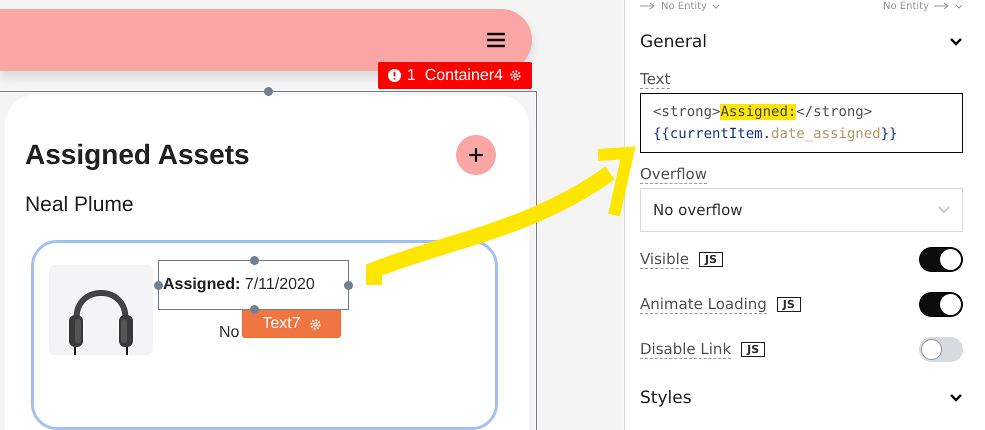 The image size is (985, 430). Describe the element at coordinates (394, 75) in the screenshot. I see `alert-icon` at that location.